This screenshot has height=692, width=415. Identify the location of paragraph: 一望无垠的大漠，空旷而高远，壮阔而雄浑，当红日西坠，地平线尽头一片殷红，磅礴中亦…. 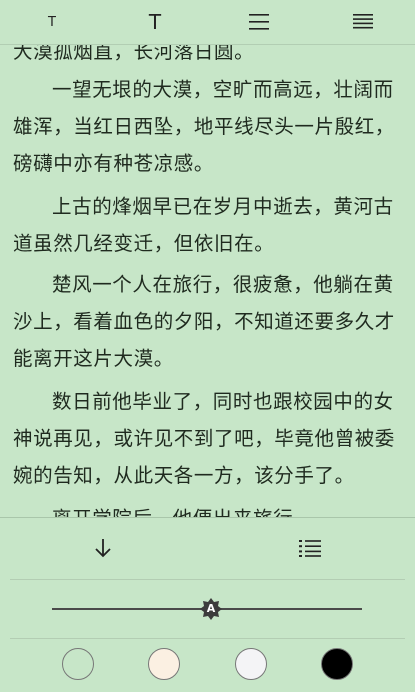
(204, 126).